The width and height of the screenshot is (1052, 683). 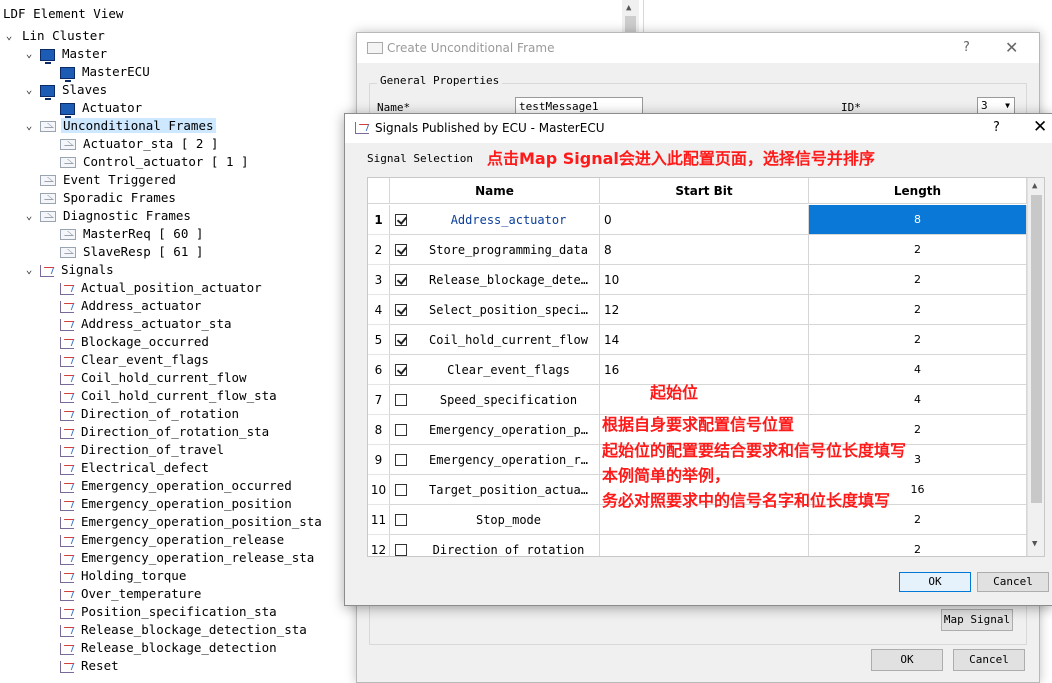 What do you see at coordinates (379, 520) in the screenshot?
I see `row-number: 11` at bounding box center [379, 520].